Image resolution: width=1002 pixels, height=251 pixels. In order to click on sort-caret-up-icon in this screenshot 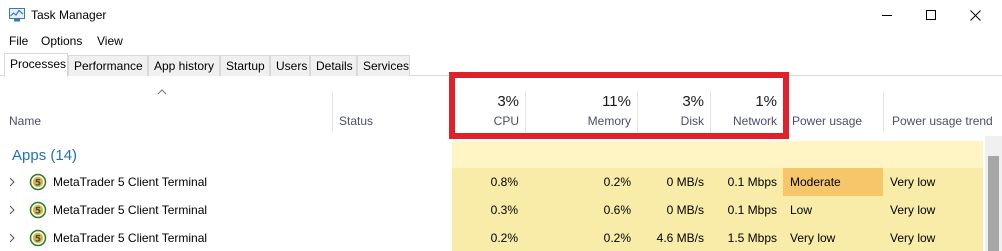, I will do `click(162, 92)`.